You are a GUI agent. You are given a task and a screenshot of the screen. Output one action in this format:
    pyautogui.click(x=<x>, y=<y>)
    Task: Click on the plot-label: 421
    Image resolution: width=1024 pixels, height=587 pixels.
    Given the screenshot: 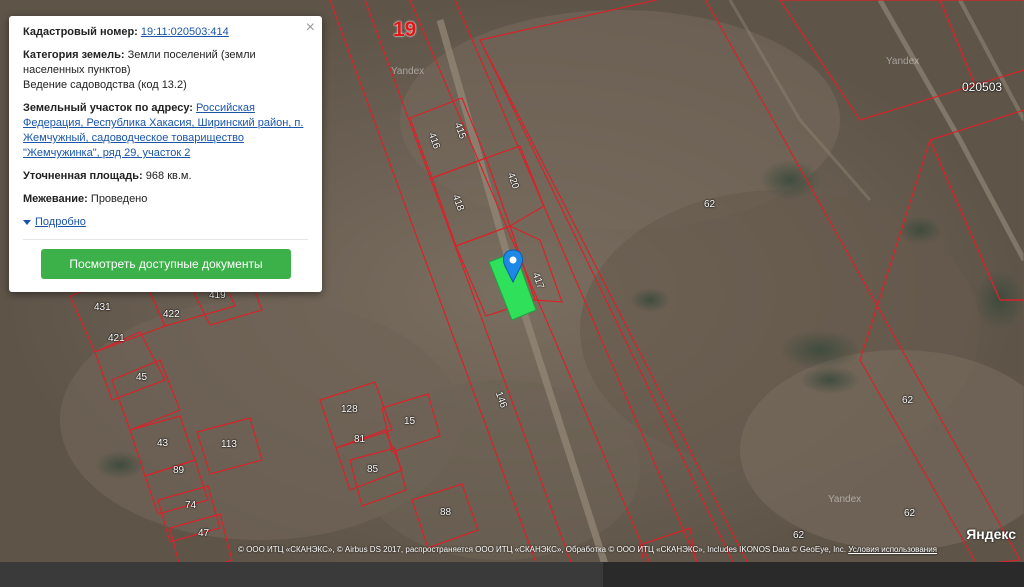 What is the action you would take?
    pyautogui.click(x=116, y=339)
    